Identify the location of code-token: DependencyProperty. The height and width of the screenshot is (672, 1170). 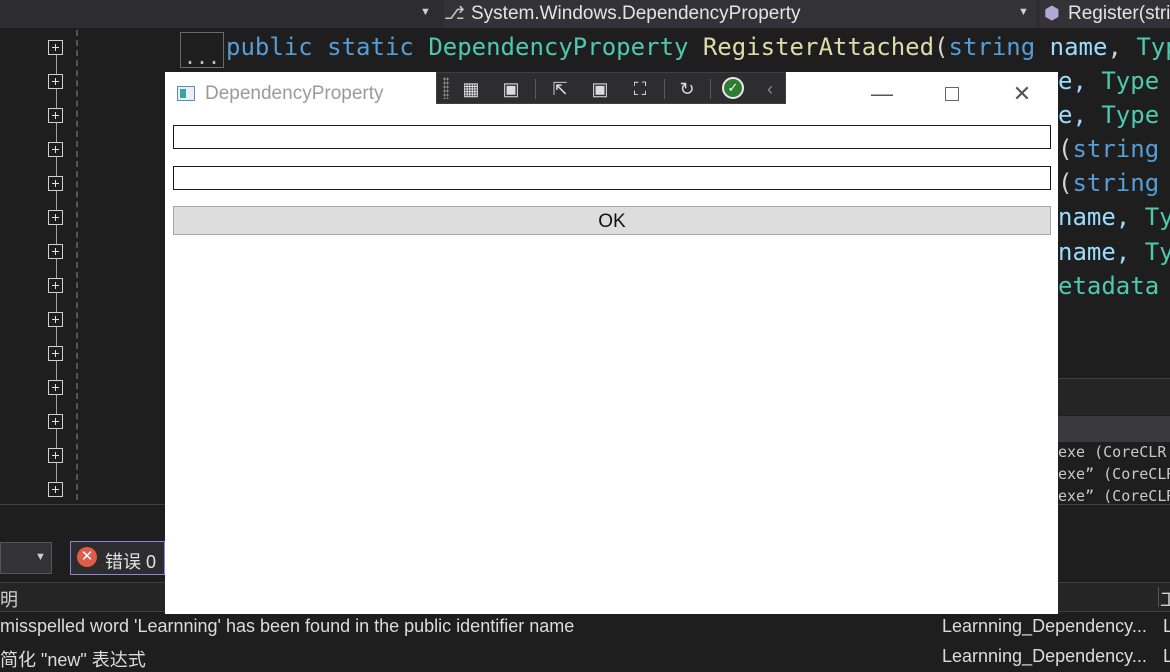
(558, 47).